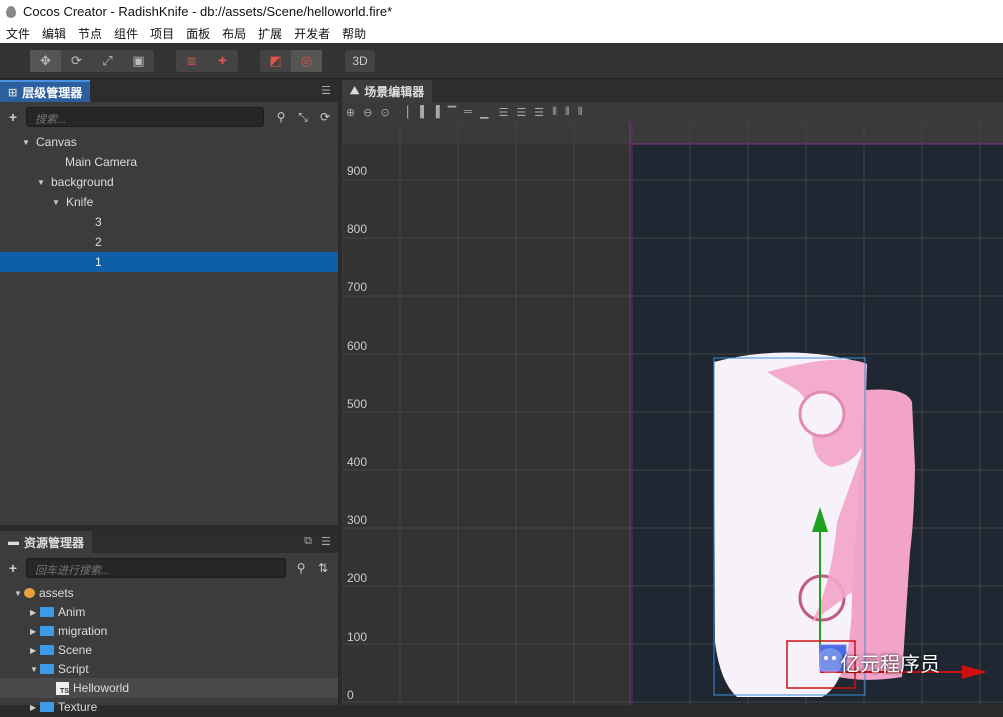 The image size is (1003, 717). Describe the element at coordinates (539, 112) in the screenshot. I see `distribute-bottom-icon: ☰` at that location.